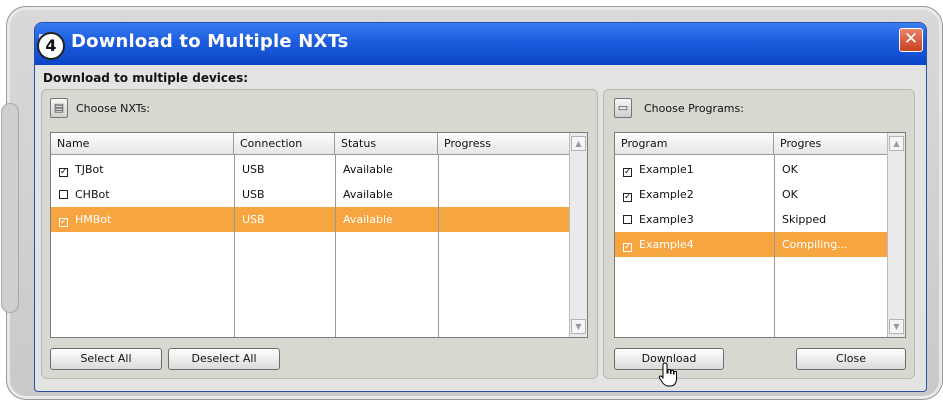  I want to click on hand-cursor-icon, so click(667, 374).